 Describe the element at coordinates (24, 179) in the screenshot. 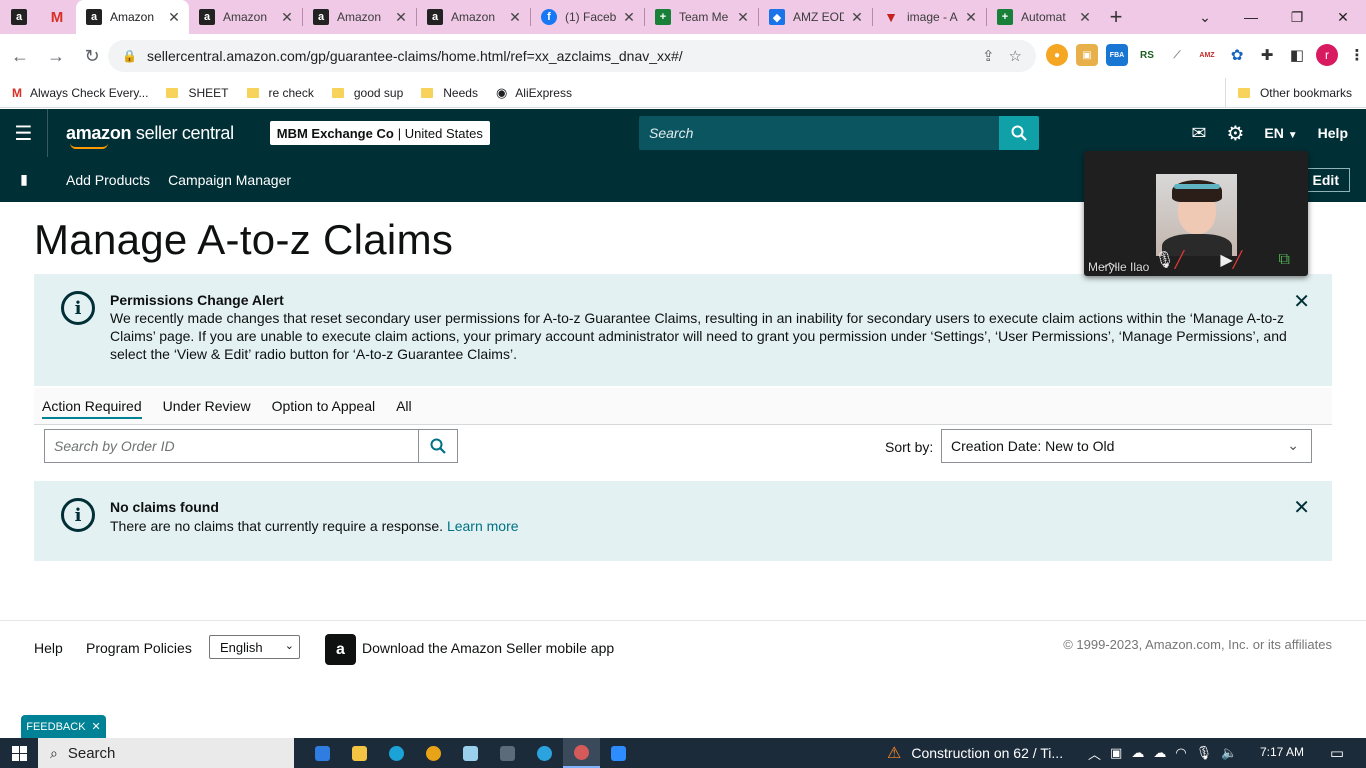

I see `bookmark-icon: ▮` at that location.